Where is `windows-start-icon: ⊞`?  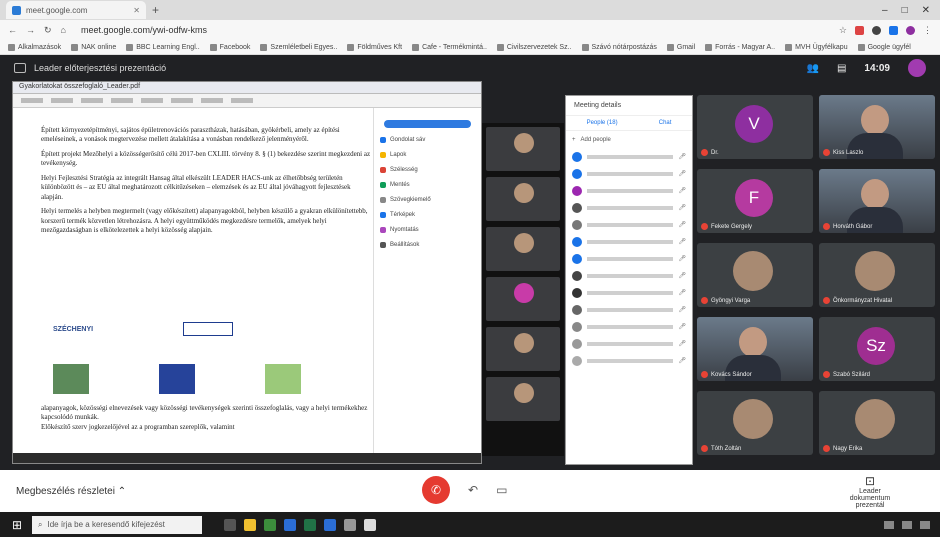
windows-start-icon: ⊞ is located at coordinates (17, 525).